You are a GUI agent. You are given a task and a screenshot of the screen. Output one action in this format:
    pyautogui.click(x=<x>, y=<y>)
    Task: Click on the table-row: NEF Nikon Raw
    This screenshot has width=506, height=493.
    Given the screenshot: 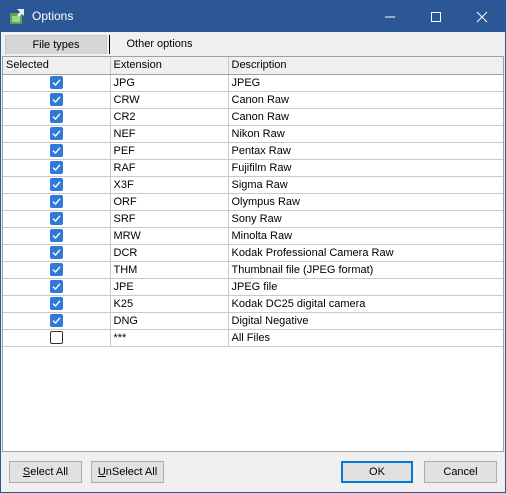 What is the action you would take?
    pyautogui.click(x=253, y=134)
    